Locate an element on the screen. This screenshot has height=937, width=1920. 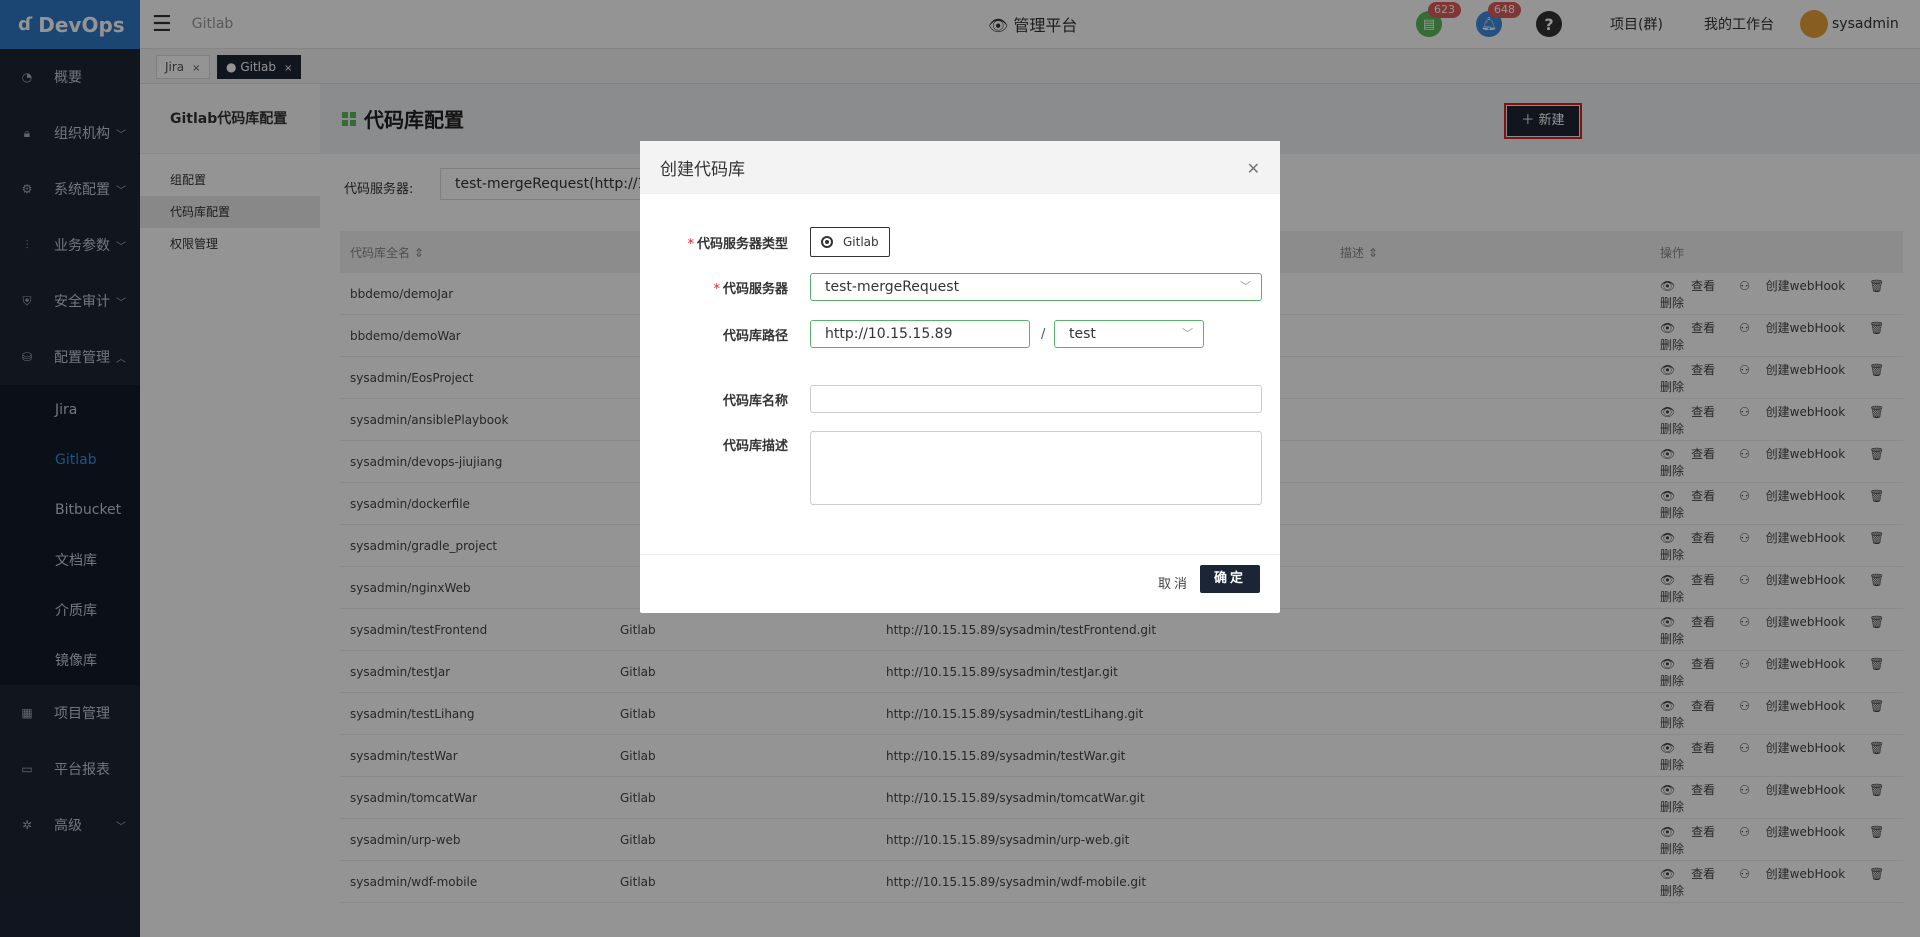
repo-desc-textarea is located at coordinates (1036, 468).